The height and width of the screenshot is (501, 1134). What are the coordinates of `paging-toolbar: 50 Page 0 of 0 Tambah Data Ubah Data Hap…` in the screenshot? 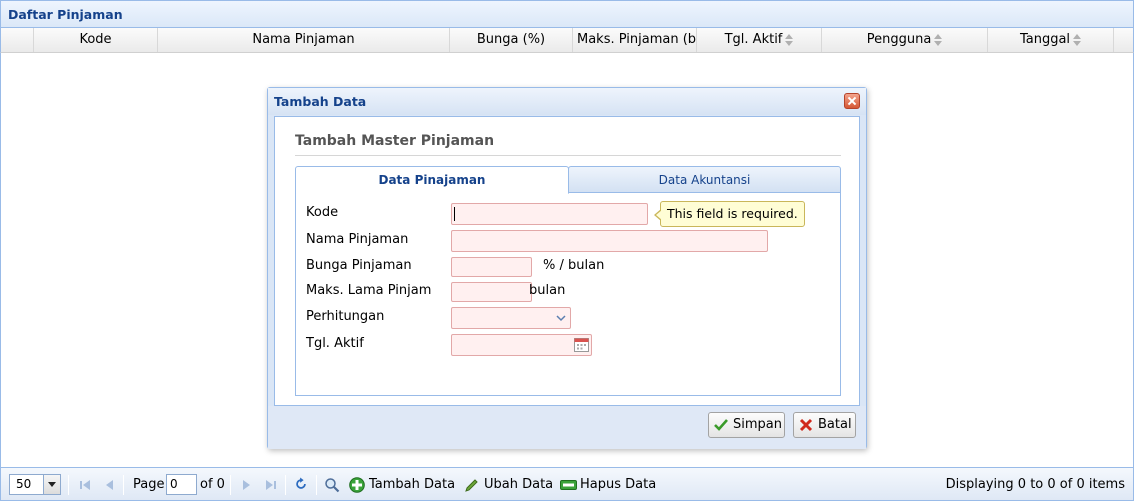 It's located at (567, 484).